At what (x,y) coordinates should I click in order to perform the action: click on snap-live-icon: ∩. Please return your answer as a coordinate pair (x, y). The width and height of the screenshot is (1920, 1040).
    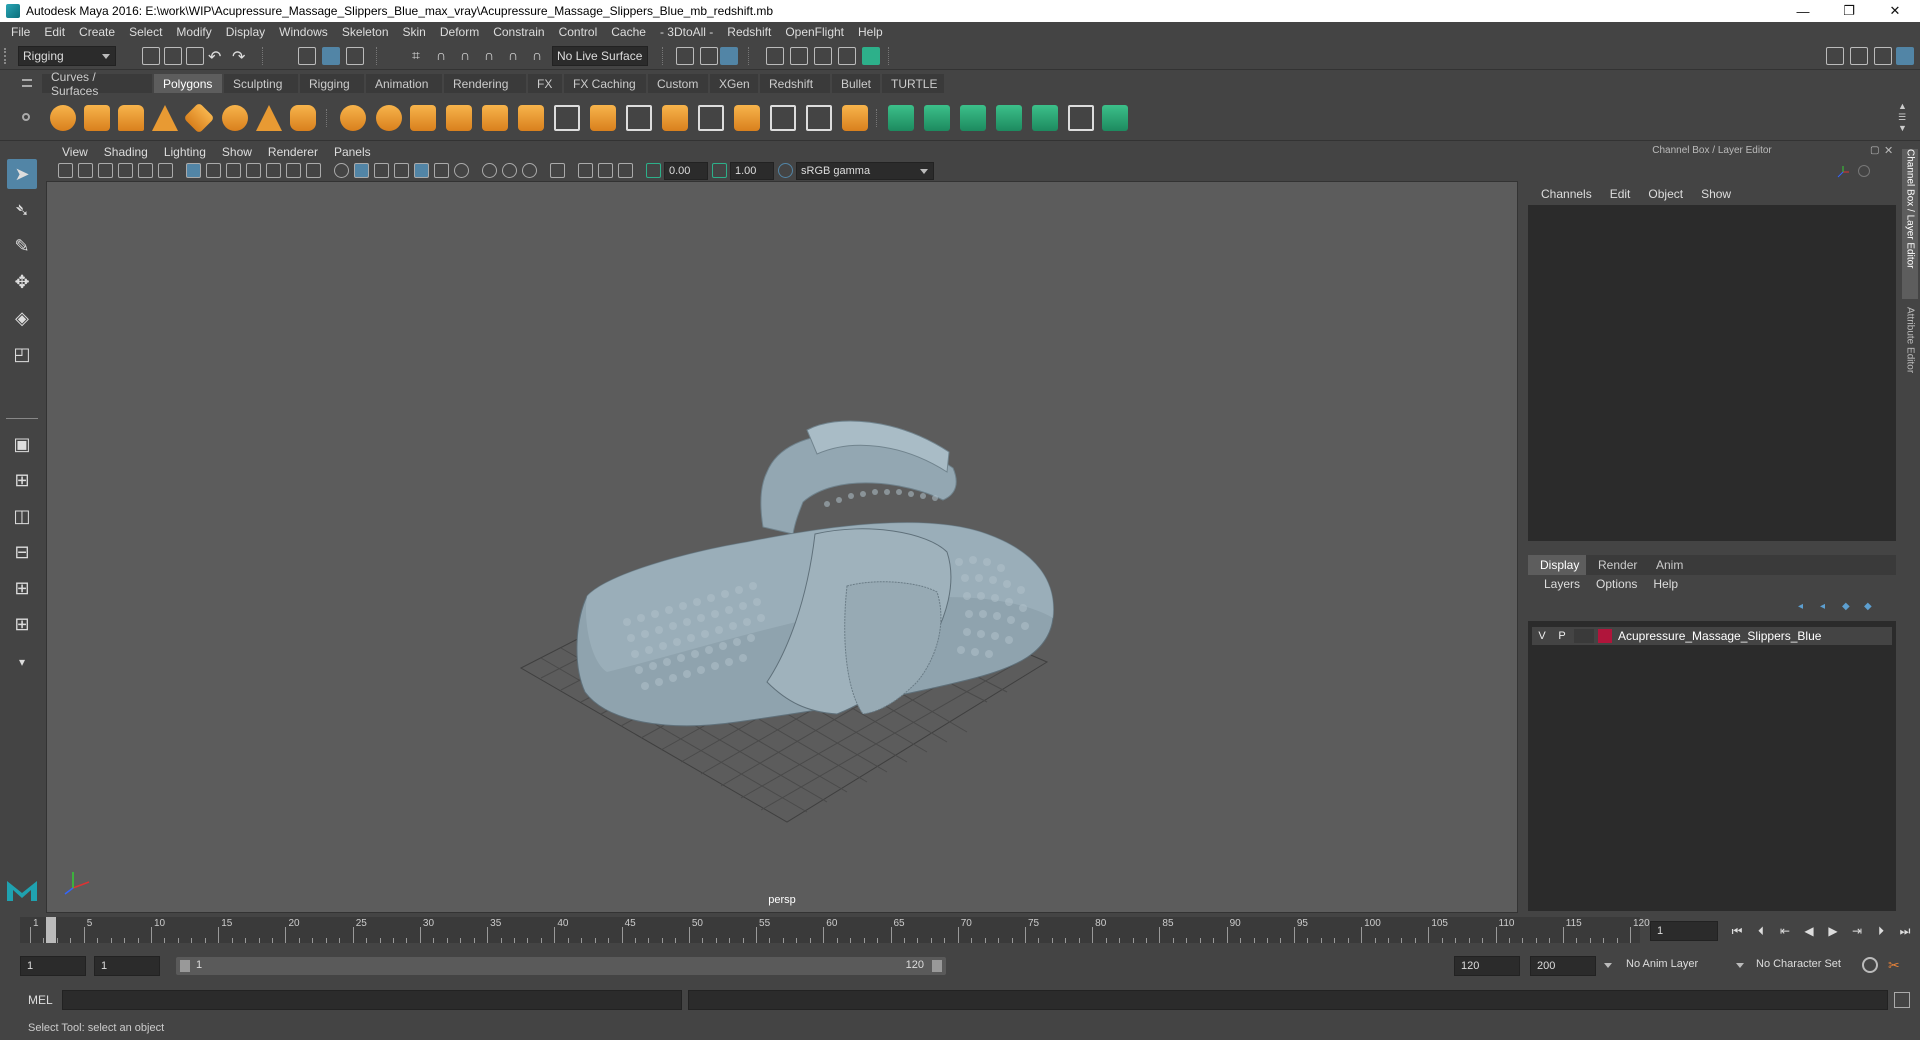
    Looking at the image, I should click on (541, 56).